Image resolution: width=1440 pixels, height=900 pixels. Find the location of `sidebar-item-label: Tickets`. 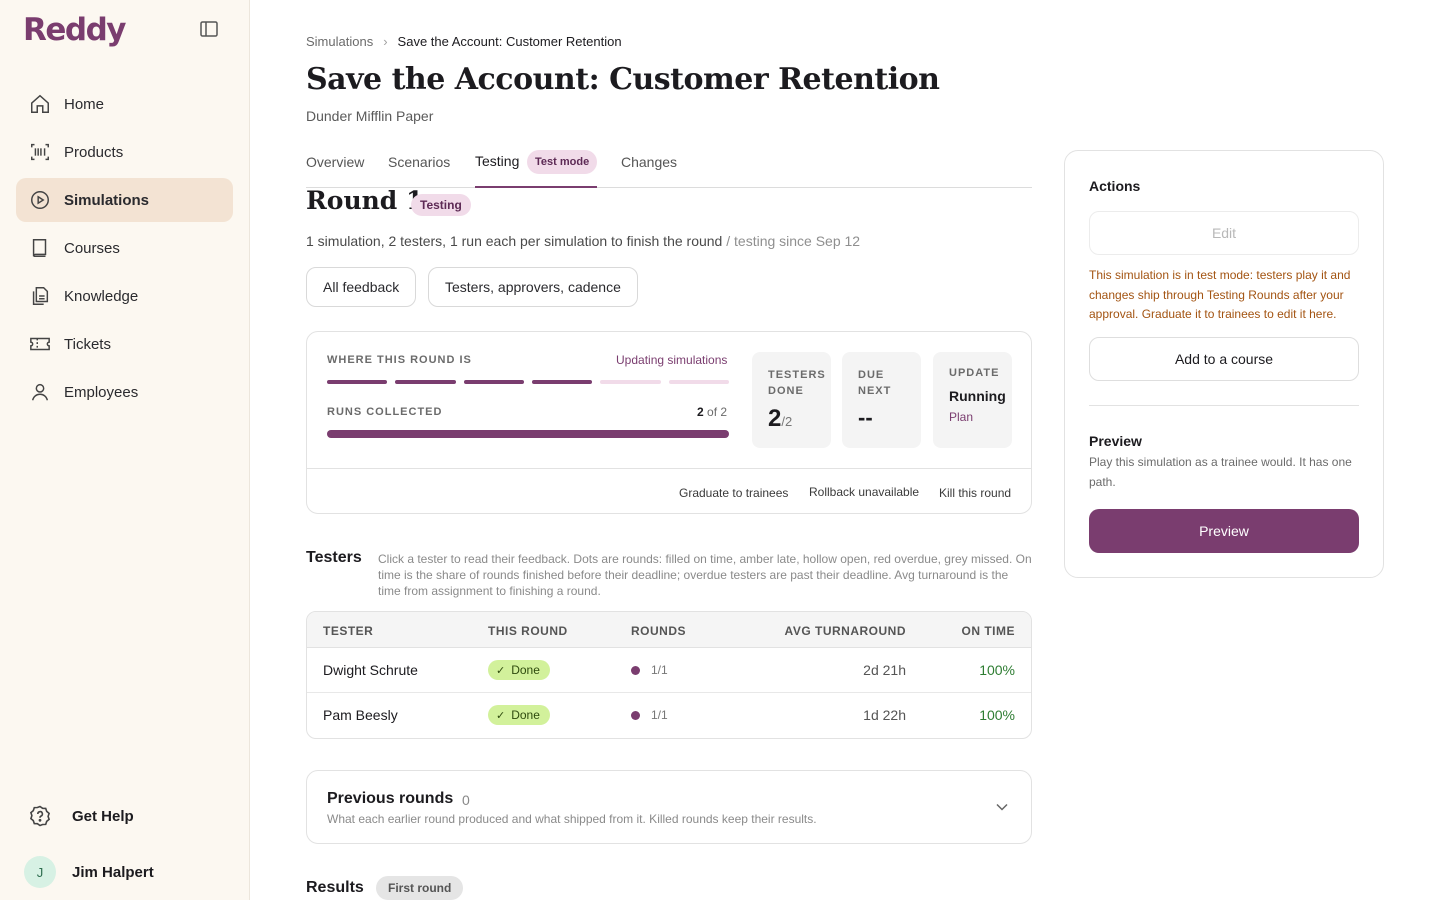

sidebar-item-label: Tickets is located at coordinates (87, 344).